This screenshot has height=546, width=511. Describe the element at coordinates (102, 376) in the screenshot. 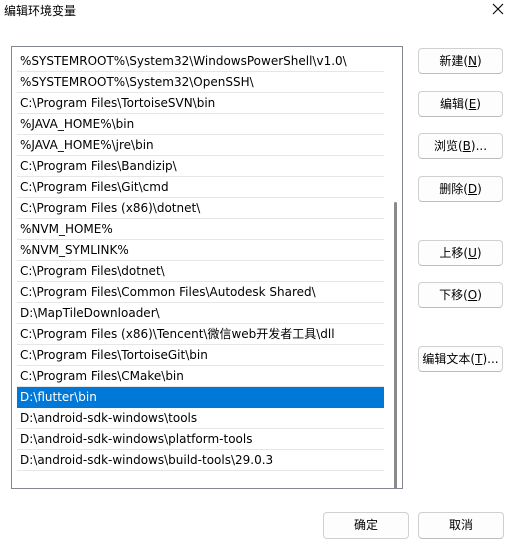

I see `list-item-text: C:\Program Files\CMake\bin` at that location.